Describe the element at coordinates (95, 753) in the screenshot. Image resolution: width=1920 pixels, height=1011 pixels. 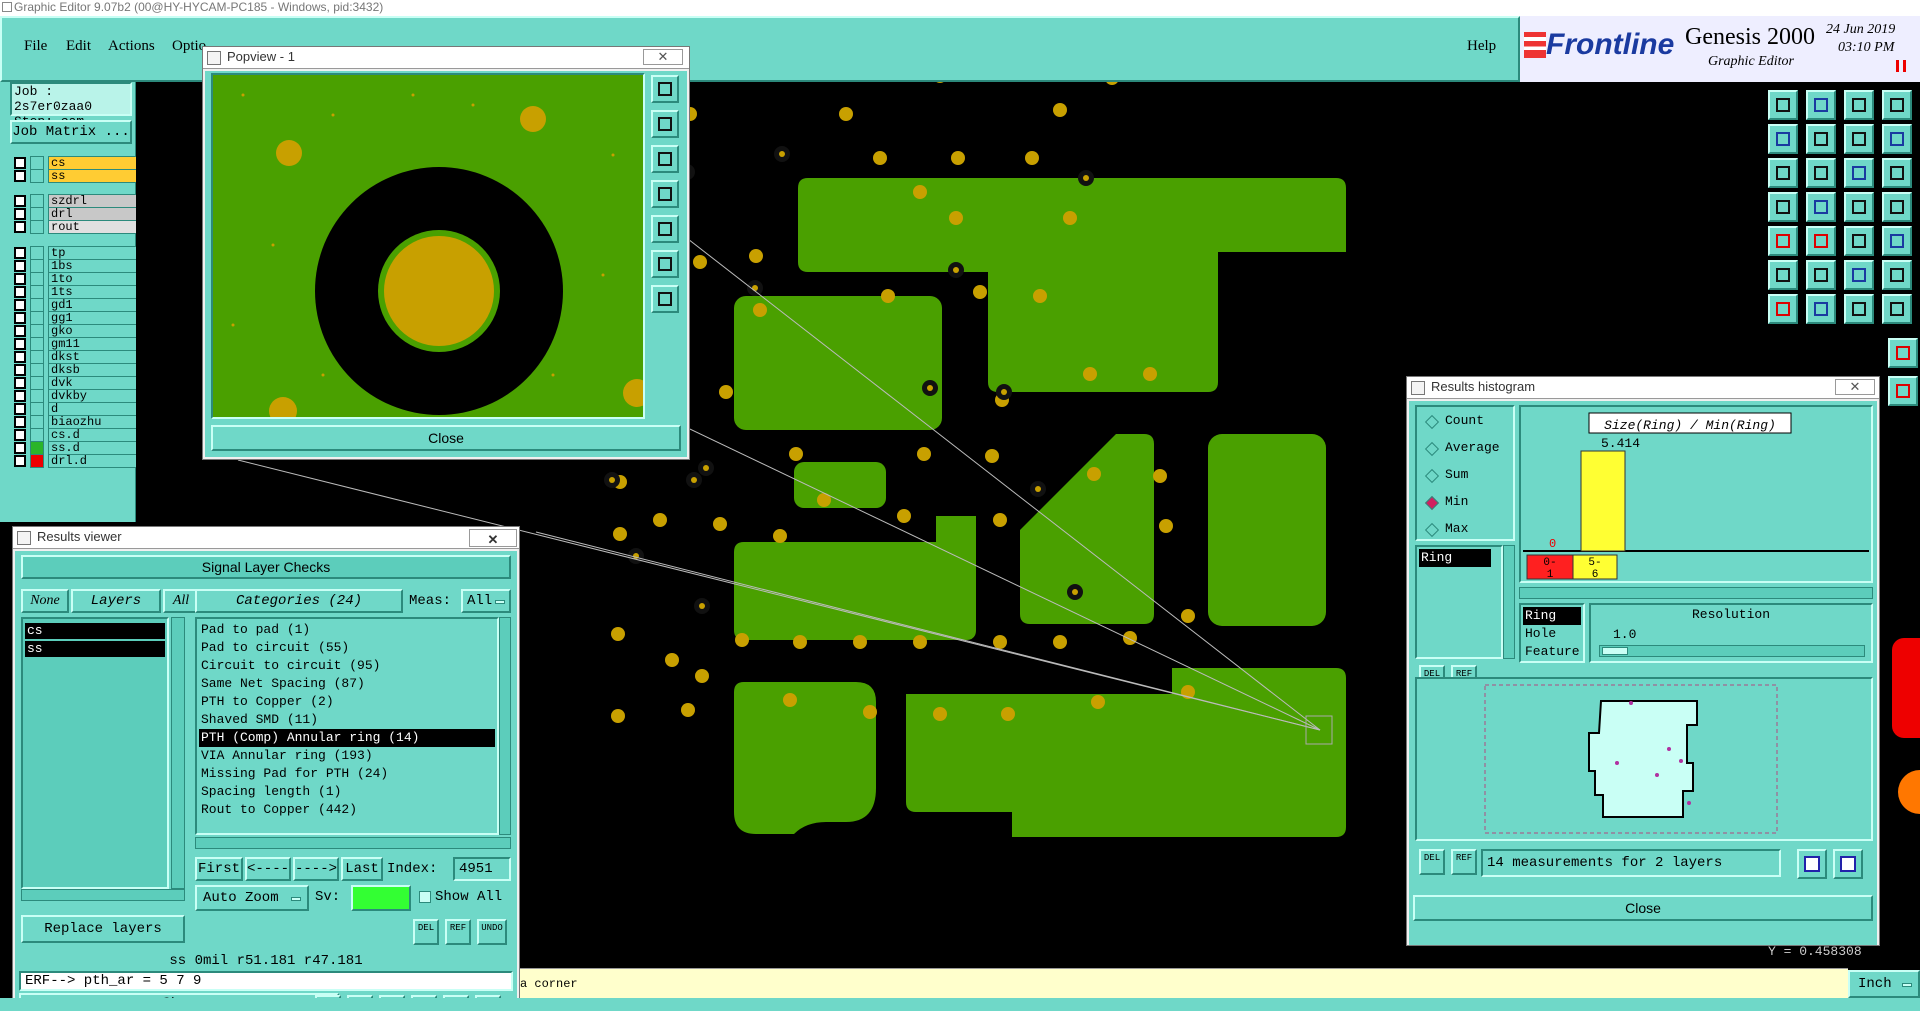
I see `layer-results-list: cs ss` at that location.